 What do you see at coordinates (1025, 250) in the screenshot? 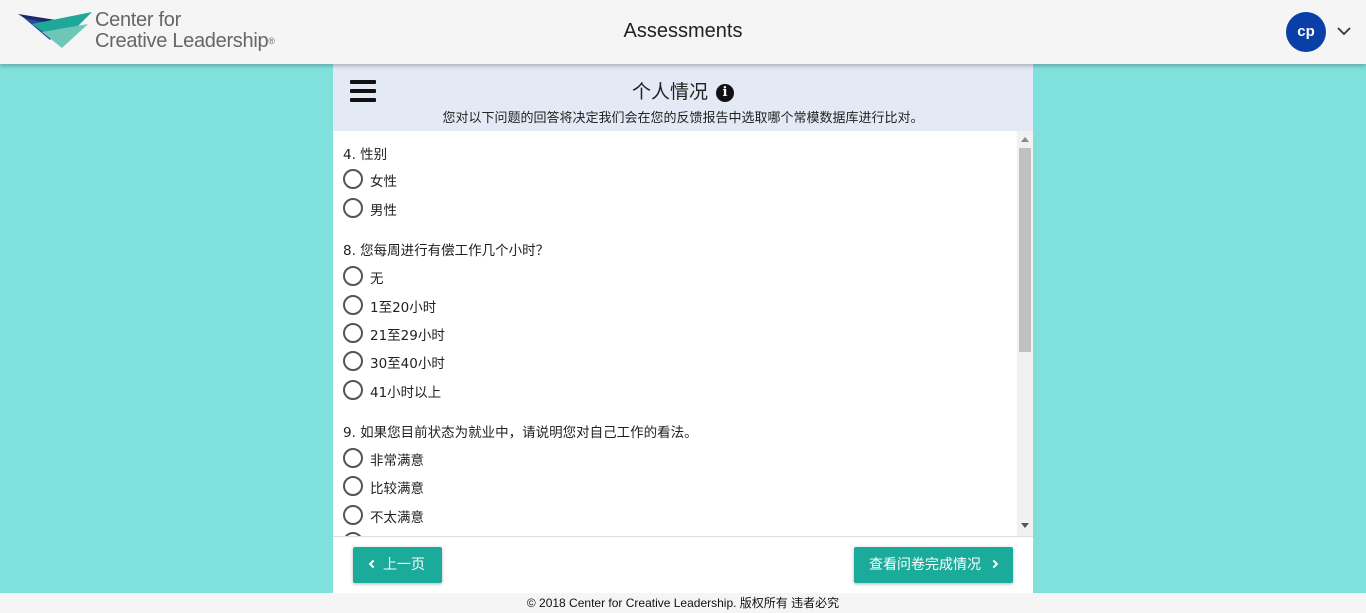
I see `scrollbar-thumb` at bounding box center [1025, 250].